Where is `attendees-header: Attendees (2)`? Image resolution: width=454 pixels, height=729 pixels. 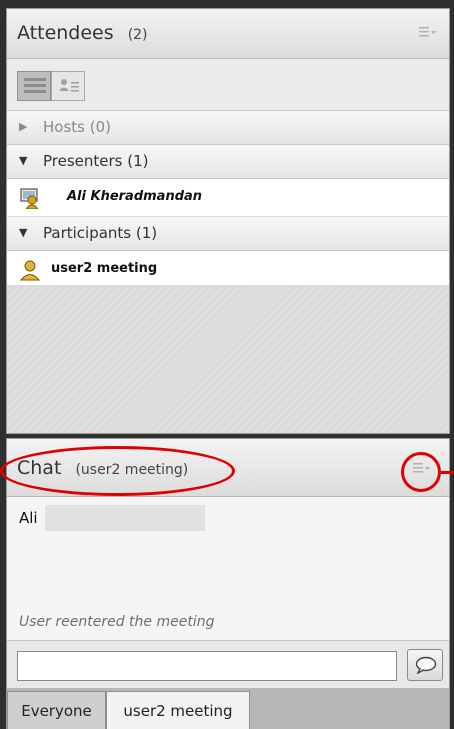
attendees-header: Attendees (2) is located at coordinates (228, 34).